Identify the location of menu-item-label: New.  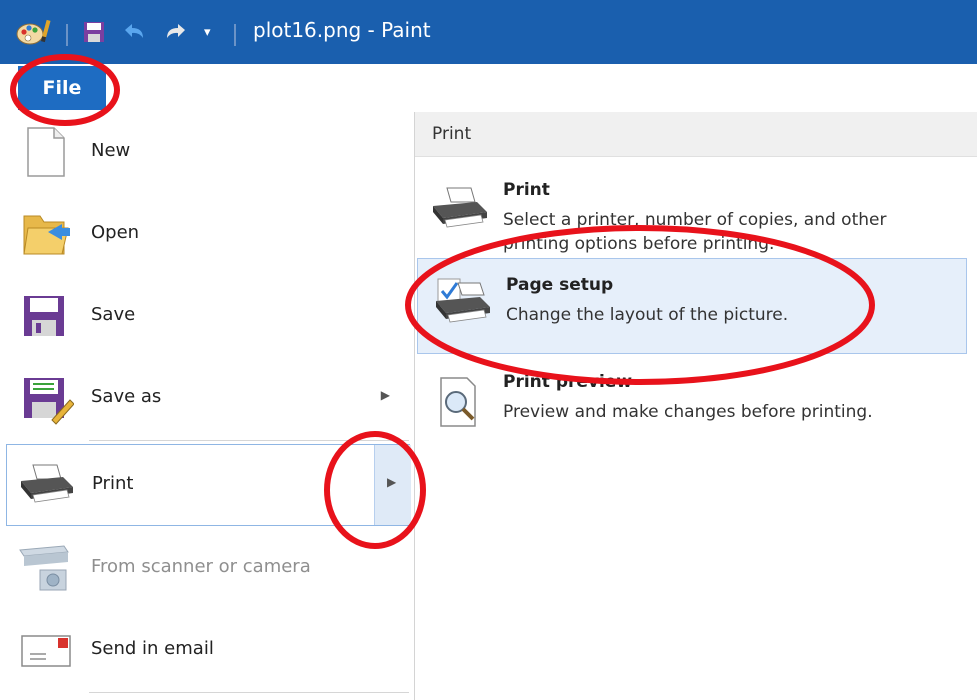
(111, 150).